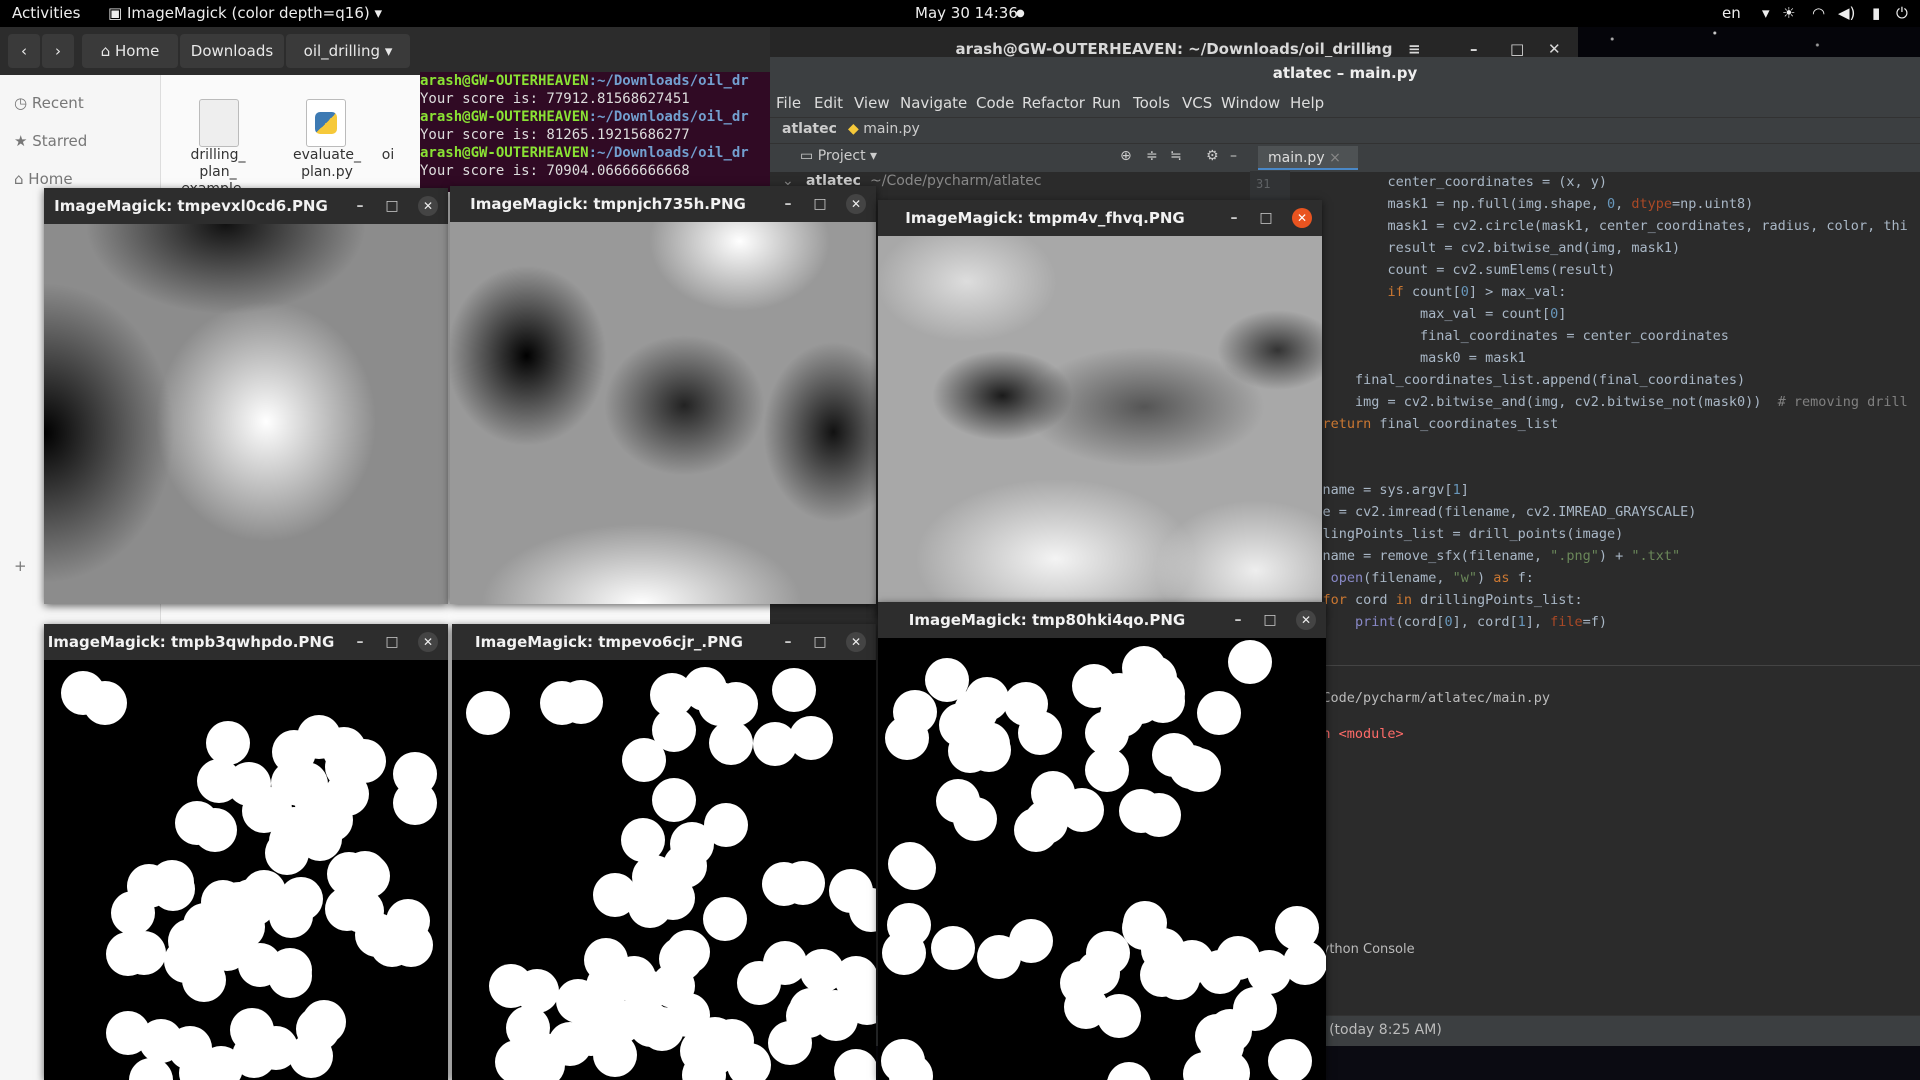  What do you see at coordinates (872, 103) in the screenshot?
I see `menu-view: View` at bounding box center [872, 103].